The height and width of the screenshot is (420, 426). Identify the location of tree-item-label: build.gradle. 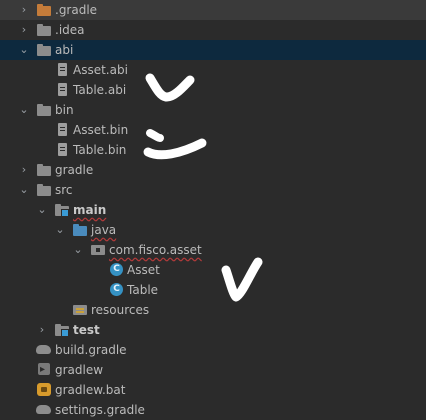
(91, 350).